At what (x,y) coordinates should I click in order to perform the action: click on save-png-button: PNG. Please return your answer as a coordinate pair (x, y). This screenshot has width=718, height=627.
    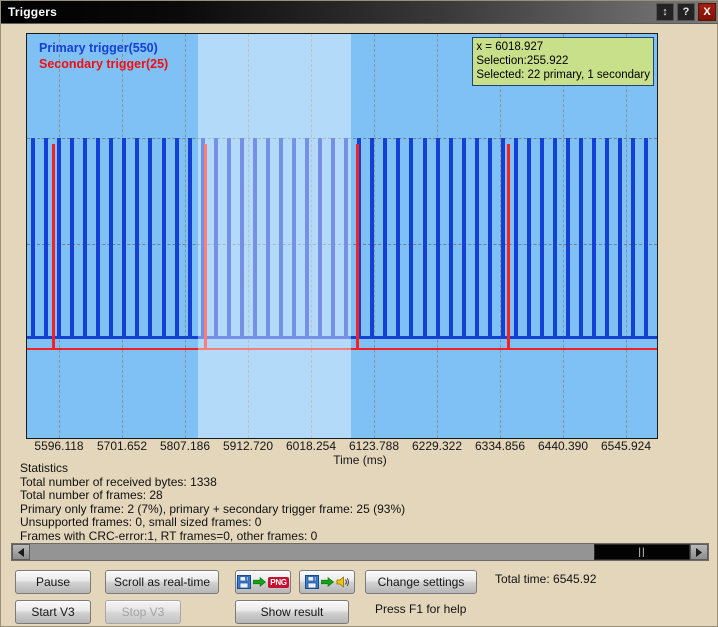
    Looking at the image, I should click on (263, 582).